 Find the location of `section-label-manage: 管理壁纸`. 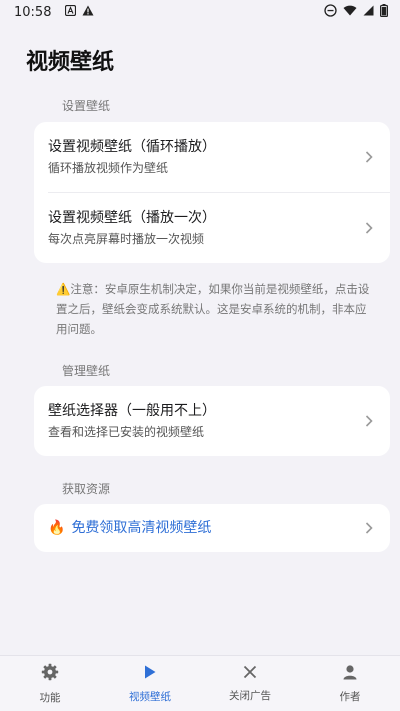

section-label-manage: 管理壁纸 is located at coordinates (86, 371).